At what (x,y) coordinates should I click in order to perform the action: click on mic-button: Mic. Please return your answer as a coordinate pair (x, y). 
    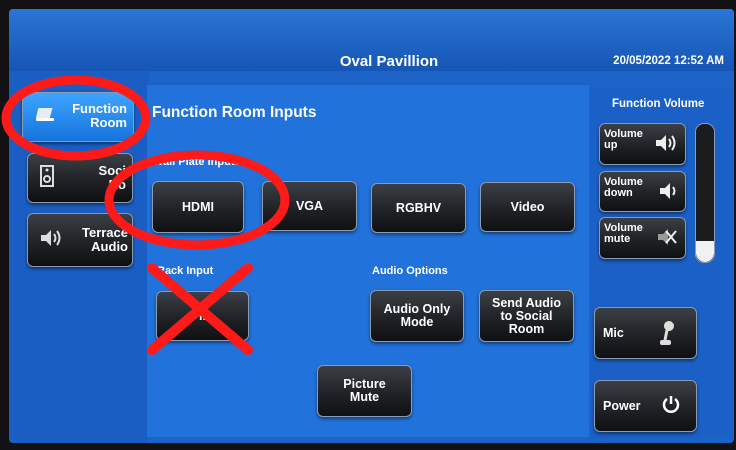
    Looking at the image, I should click on (645, 333).